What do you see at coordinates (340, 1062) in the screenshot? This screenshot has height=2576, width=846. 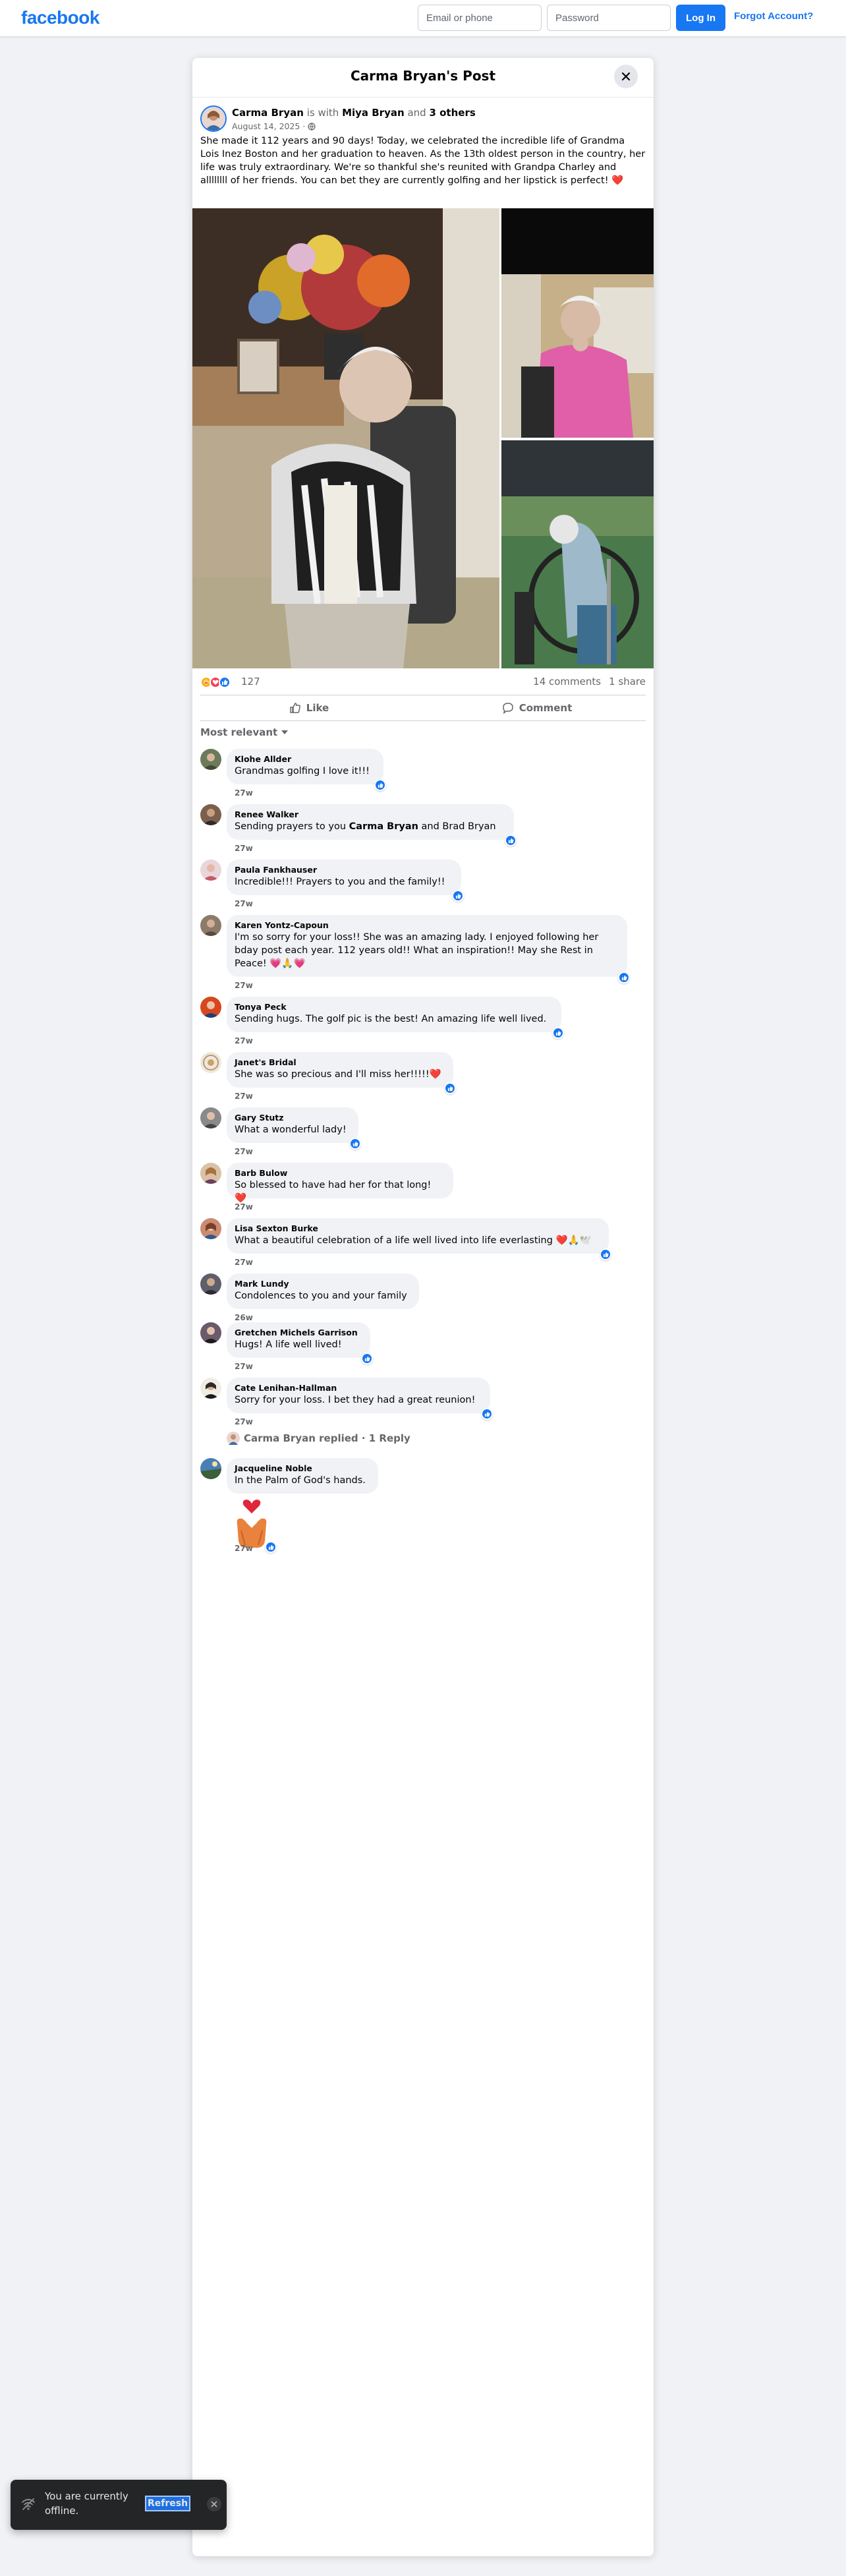 I see `commenter-name: Janet's Bridal` at bounding box center [340, 1062].